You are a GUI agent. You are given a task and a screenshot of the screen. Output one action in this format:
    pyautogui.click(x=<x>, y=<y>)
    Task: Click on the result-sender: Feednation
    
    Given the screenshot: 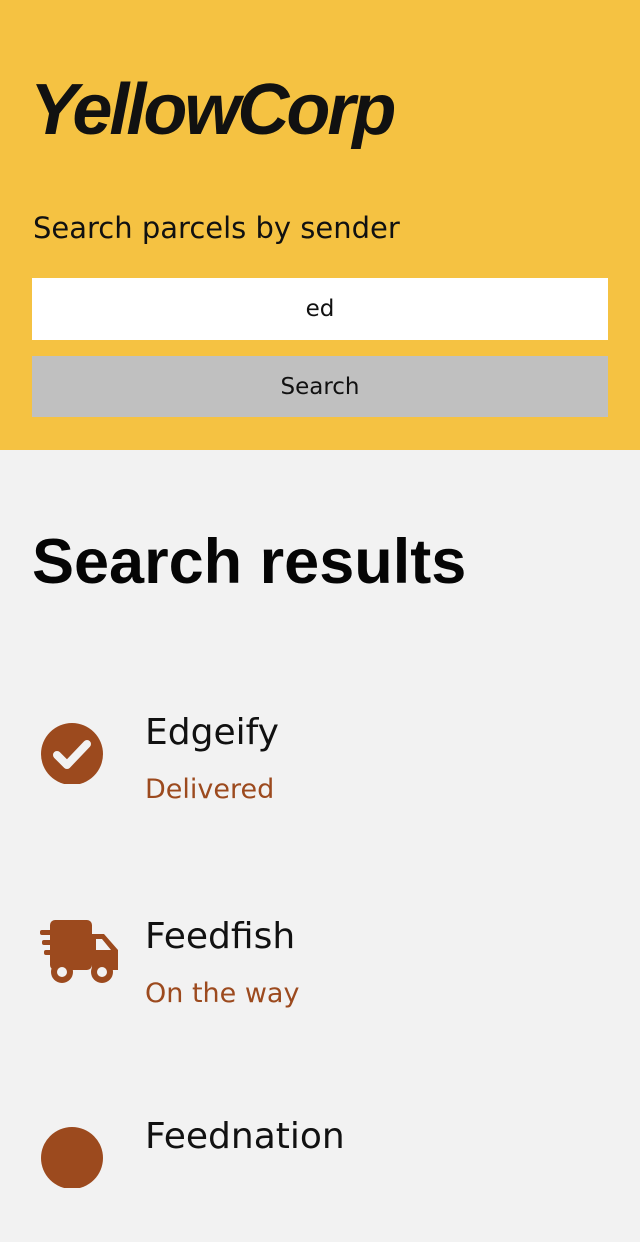 What is the action you would take?
    pyautogui.click(x=245, y=1136)
    